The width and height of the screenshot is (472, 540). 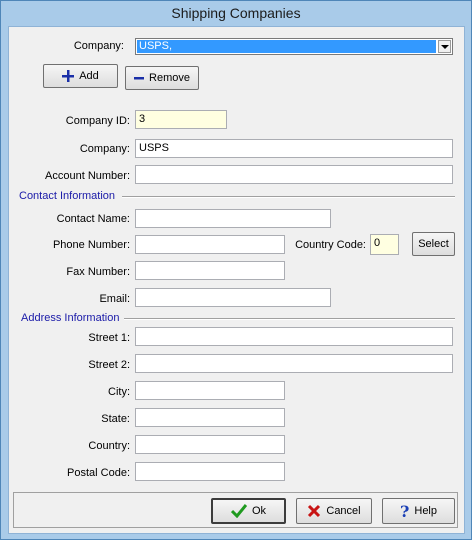 What do you see at coordinates (119, 392) in the screenshot?
I see `city-label: City:` at bounding box center [119, 392].